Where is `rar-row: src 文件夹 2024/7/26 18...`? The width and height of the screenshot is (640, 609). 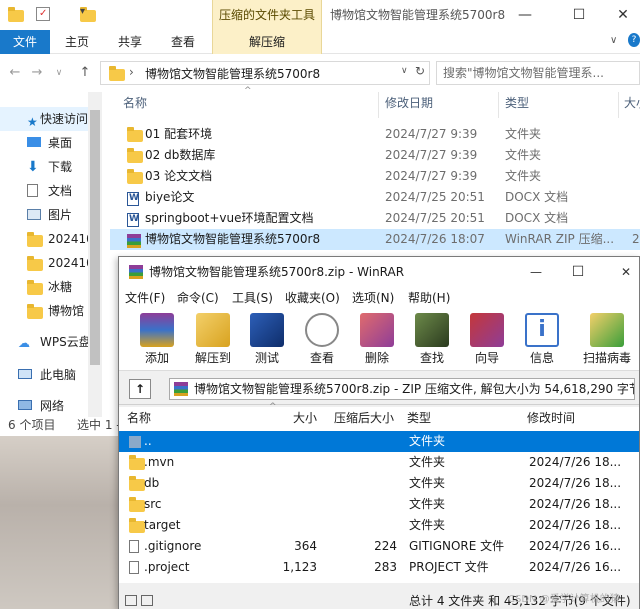
rar-row: src 文件夹 2024/7/26 18... is located at coordinates (379, 504).